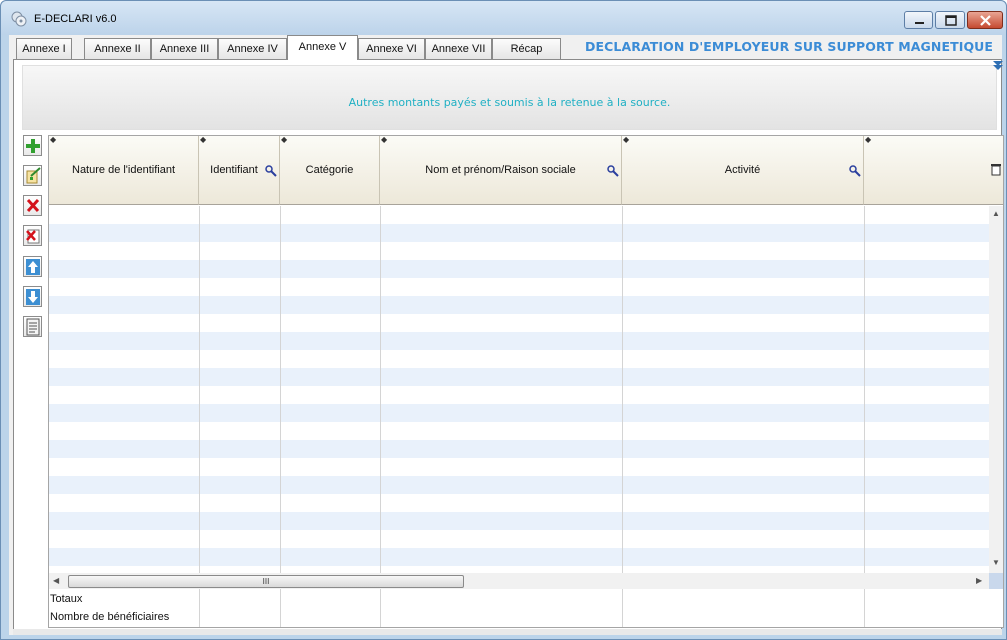  What do you see at coordinates (56, 580) in the screenshot?
I see `scroll-left-arrow-icon: ◀` at bounding box center [56, 580].